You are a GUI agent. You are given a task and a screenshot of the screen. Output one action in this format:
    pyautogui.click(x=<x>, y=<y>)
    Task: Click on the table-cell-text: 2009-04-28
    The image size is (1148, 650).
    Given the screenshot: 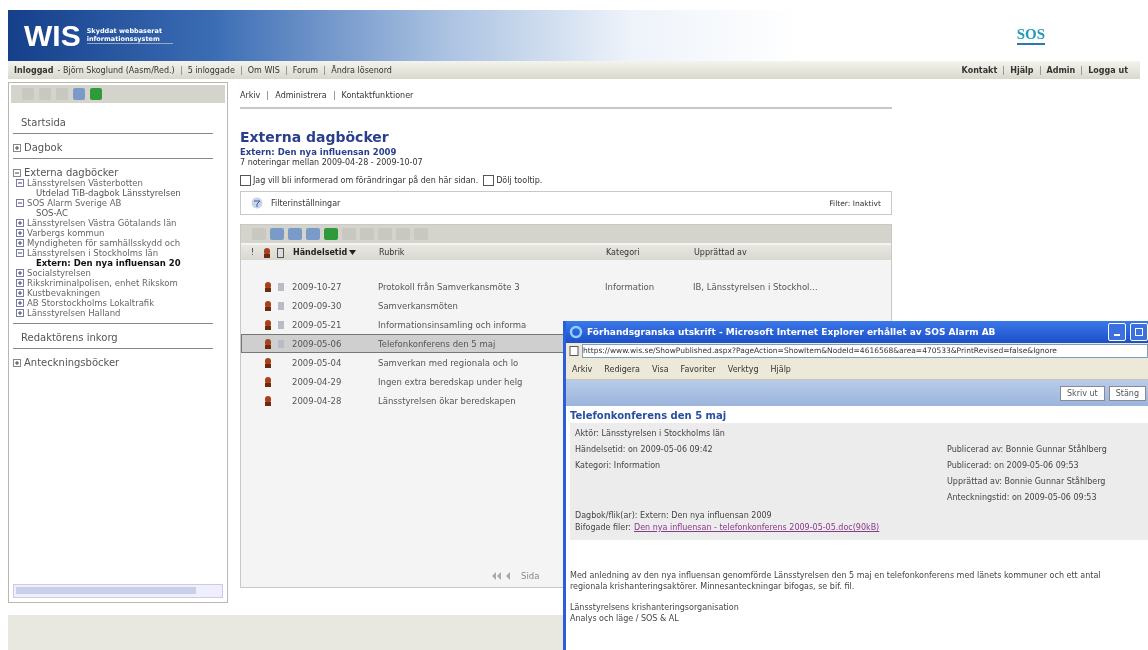 What is the action you would take?
    pyautogui.click(x=317, y=400)
    